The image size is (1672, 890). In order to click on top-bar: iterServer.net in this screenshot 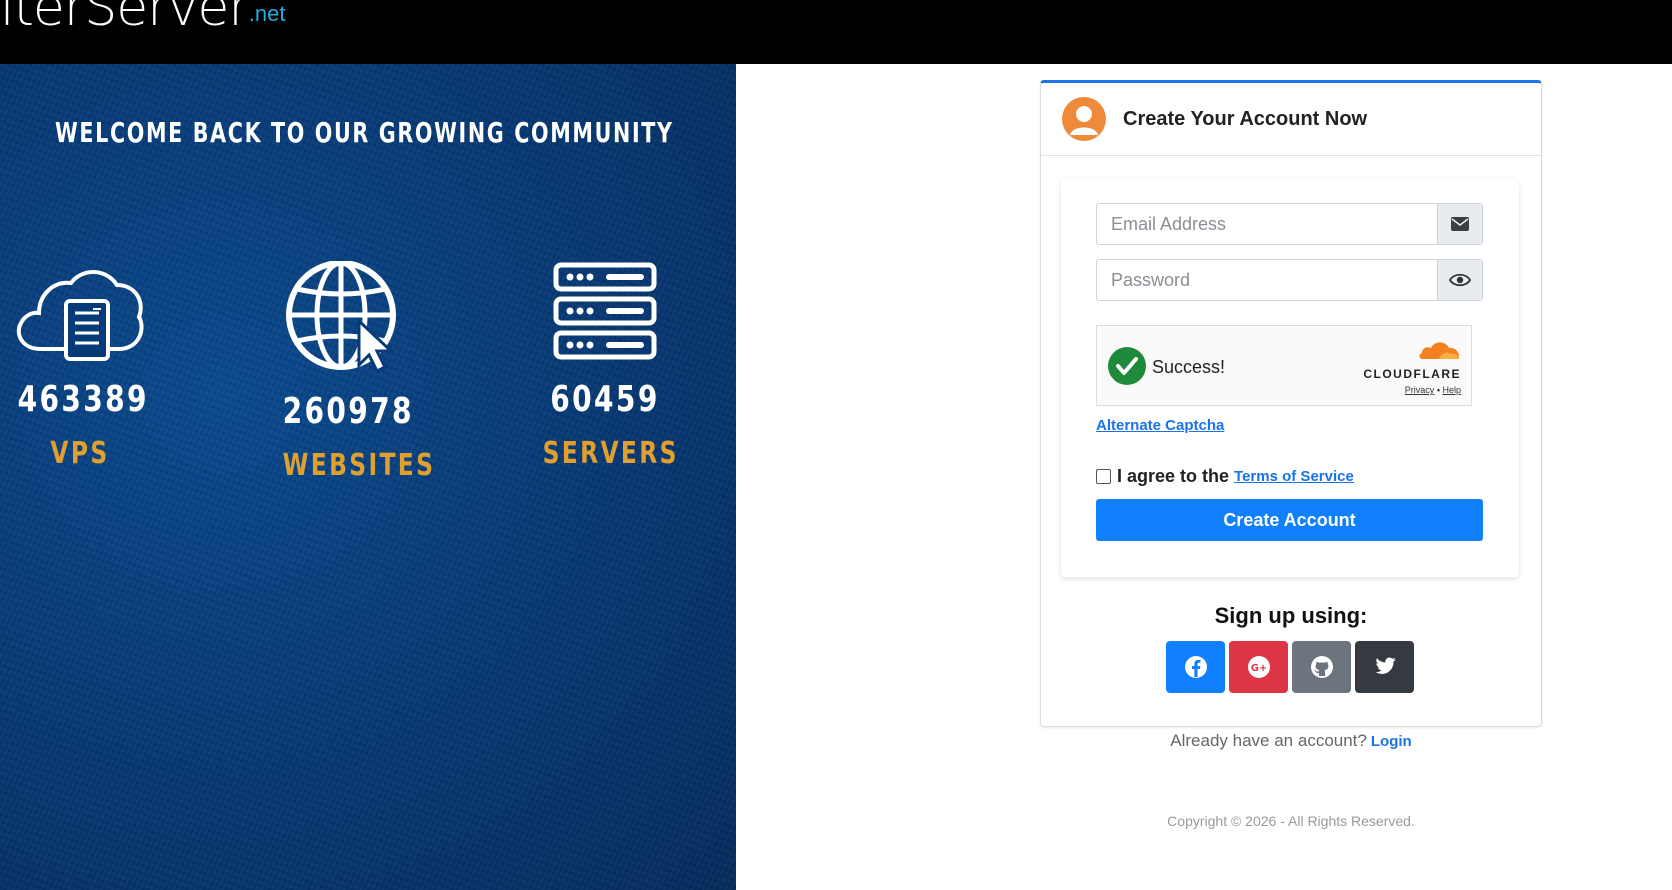, I will do `click(836, 32)`.